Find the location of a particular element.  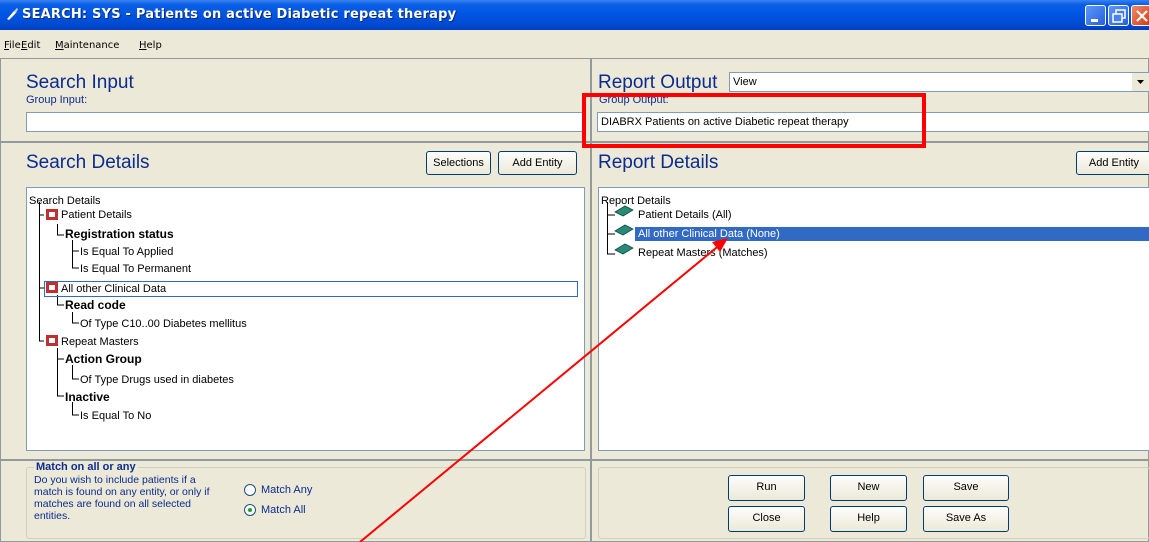

match-all-radio is located at coordinates (250, 510).